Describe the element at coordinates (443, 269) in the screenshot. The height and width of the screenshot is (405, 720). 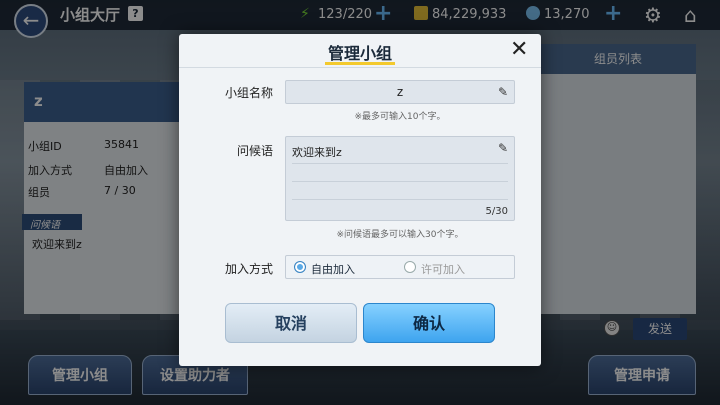
I see `approval-join-label: 许可加入` at that location.